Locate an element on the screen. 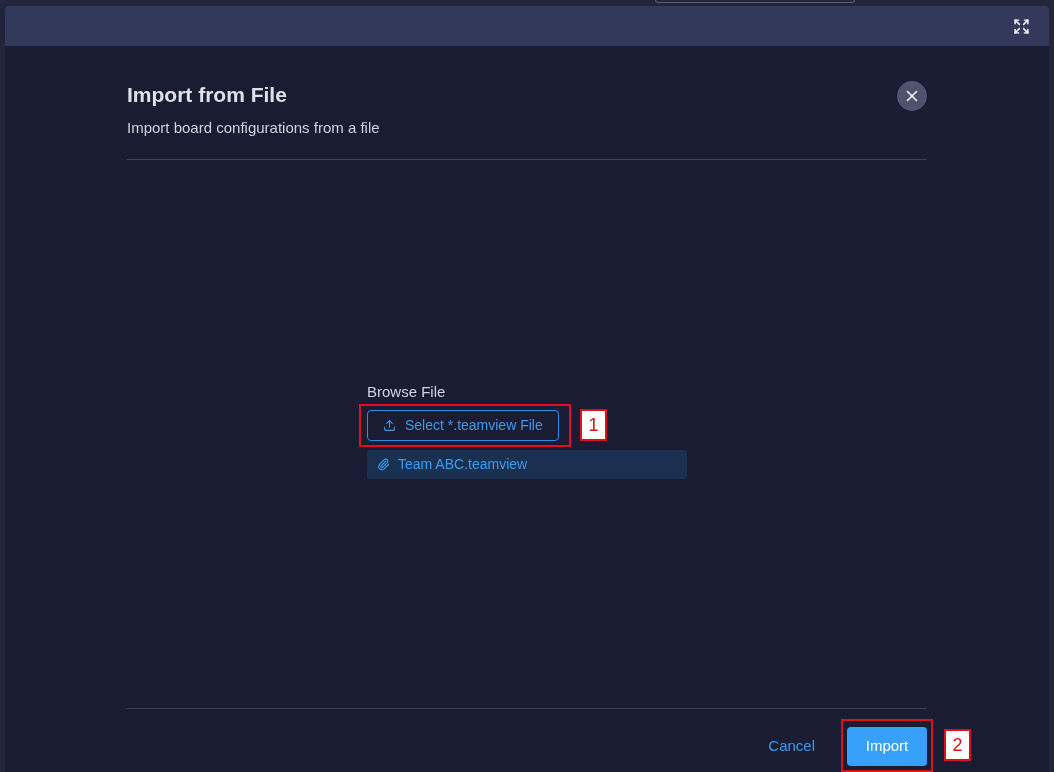 Image resolution: width=1054 pixels, height=772 pixels. callout-number: 1 is located at coordinates (593, 425).